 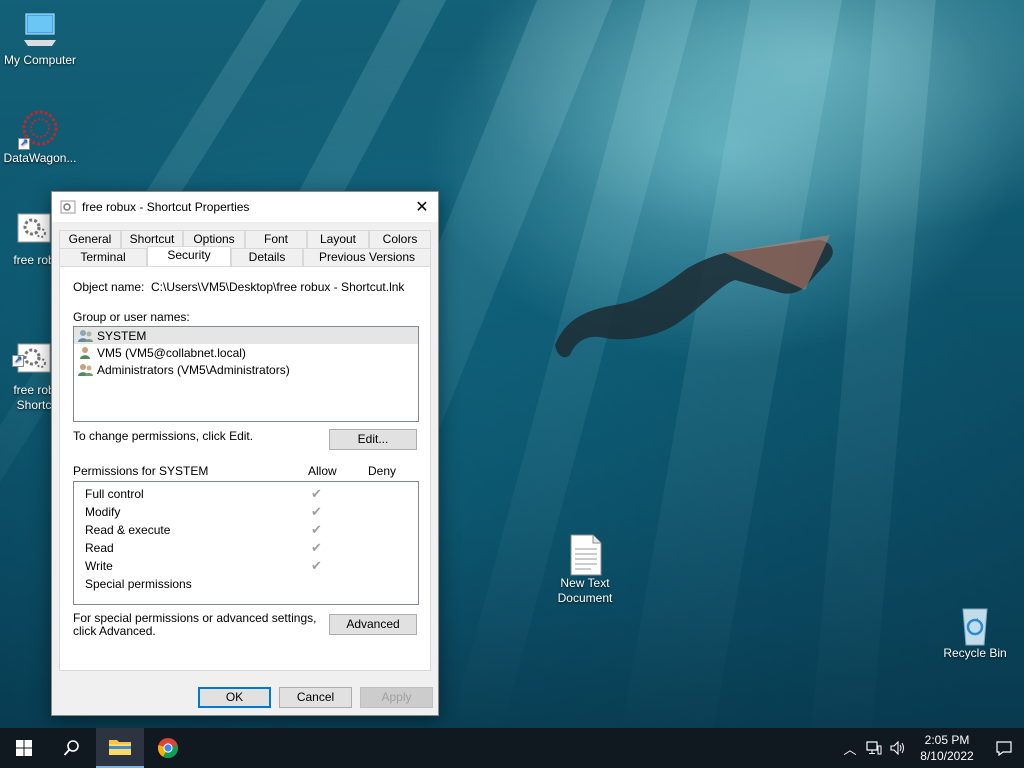 I want to click on taskbar: ︿ 2:05 PM 8/10/2022, so click(x=512, y=748).